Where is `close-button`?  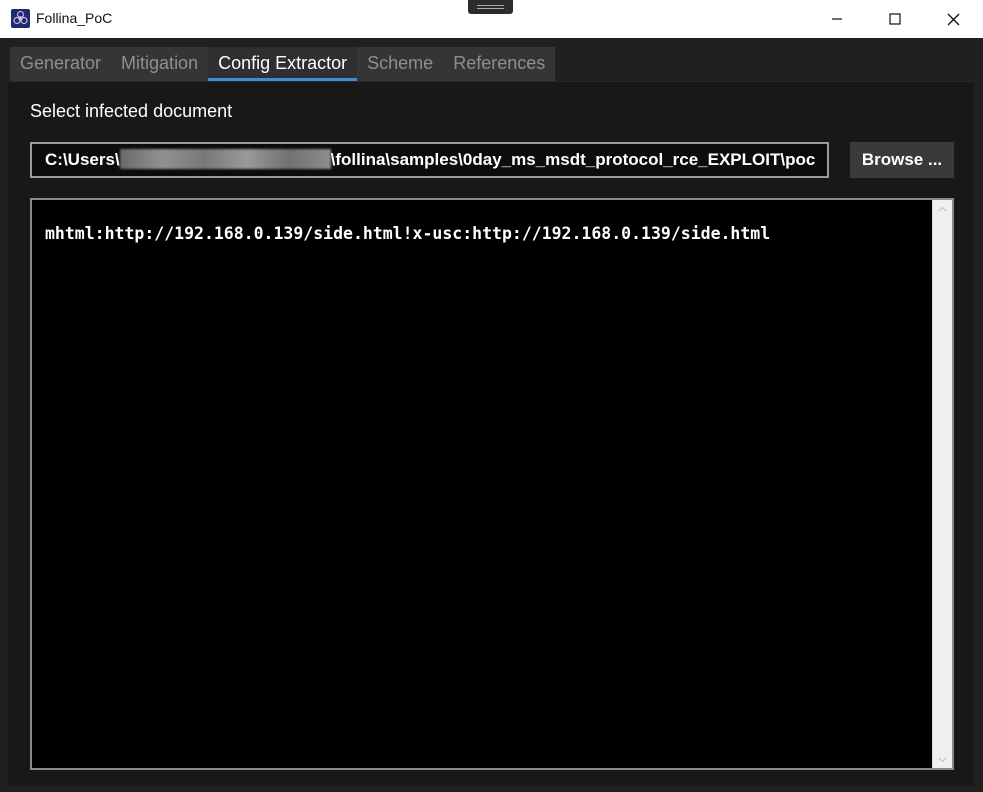
close-button is located at coordinates (953, 19).